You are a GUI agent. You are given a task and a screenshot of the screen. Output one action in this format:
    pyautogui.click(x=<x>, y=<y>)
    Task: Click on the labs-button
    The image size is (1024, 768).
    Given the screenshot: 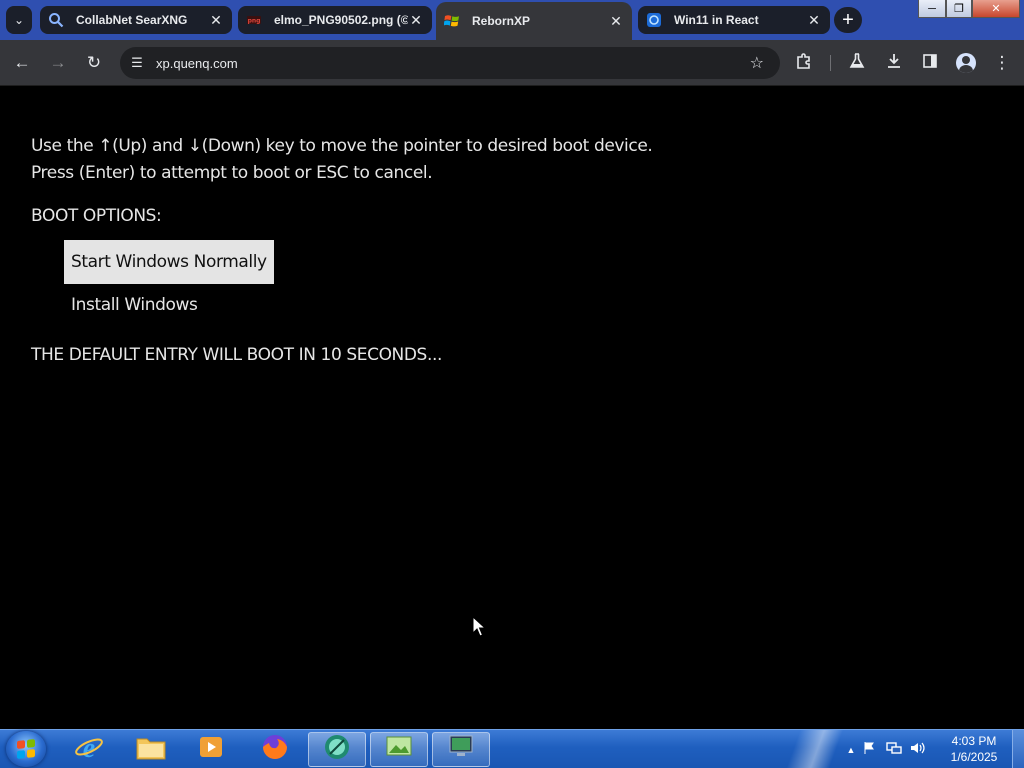 What is the action you would take?
    pyautogui.click(x=857, y=63)
    